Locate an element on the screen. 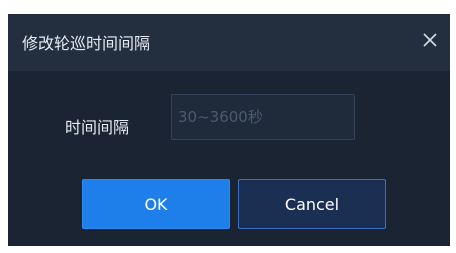  ok-button-label: OK is located at coordinates (156, 204).